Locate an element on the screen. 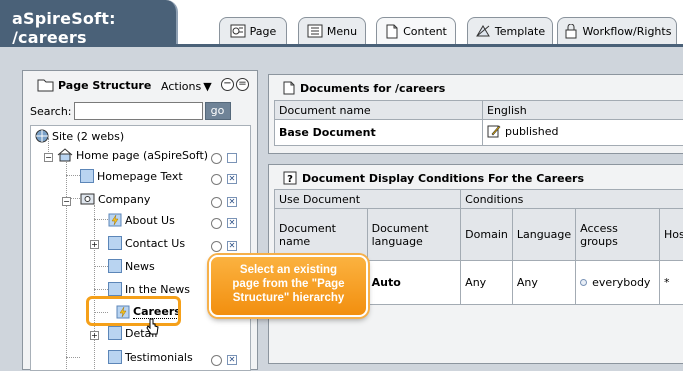 This screenshot has height=371, width=683. dropdown-arrow-icon: ▼ is located at coordinates (207, 86).